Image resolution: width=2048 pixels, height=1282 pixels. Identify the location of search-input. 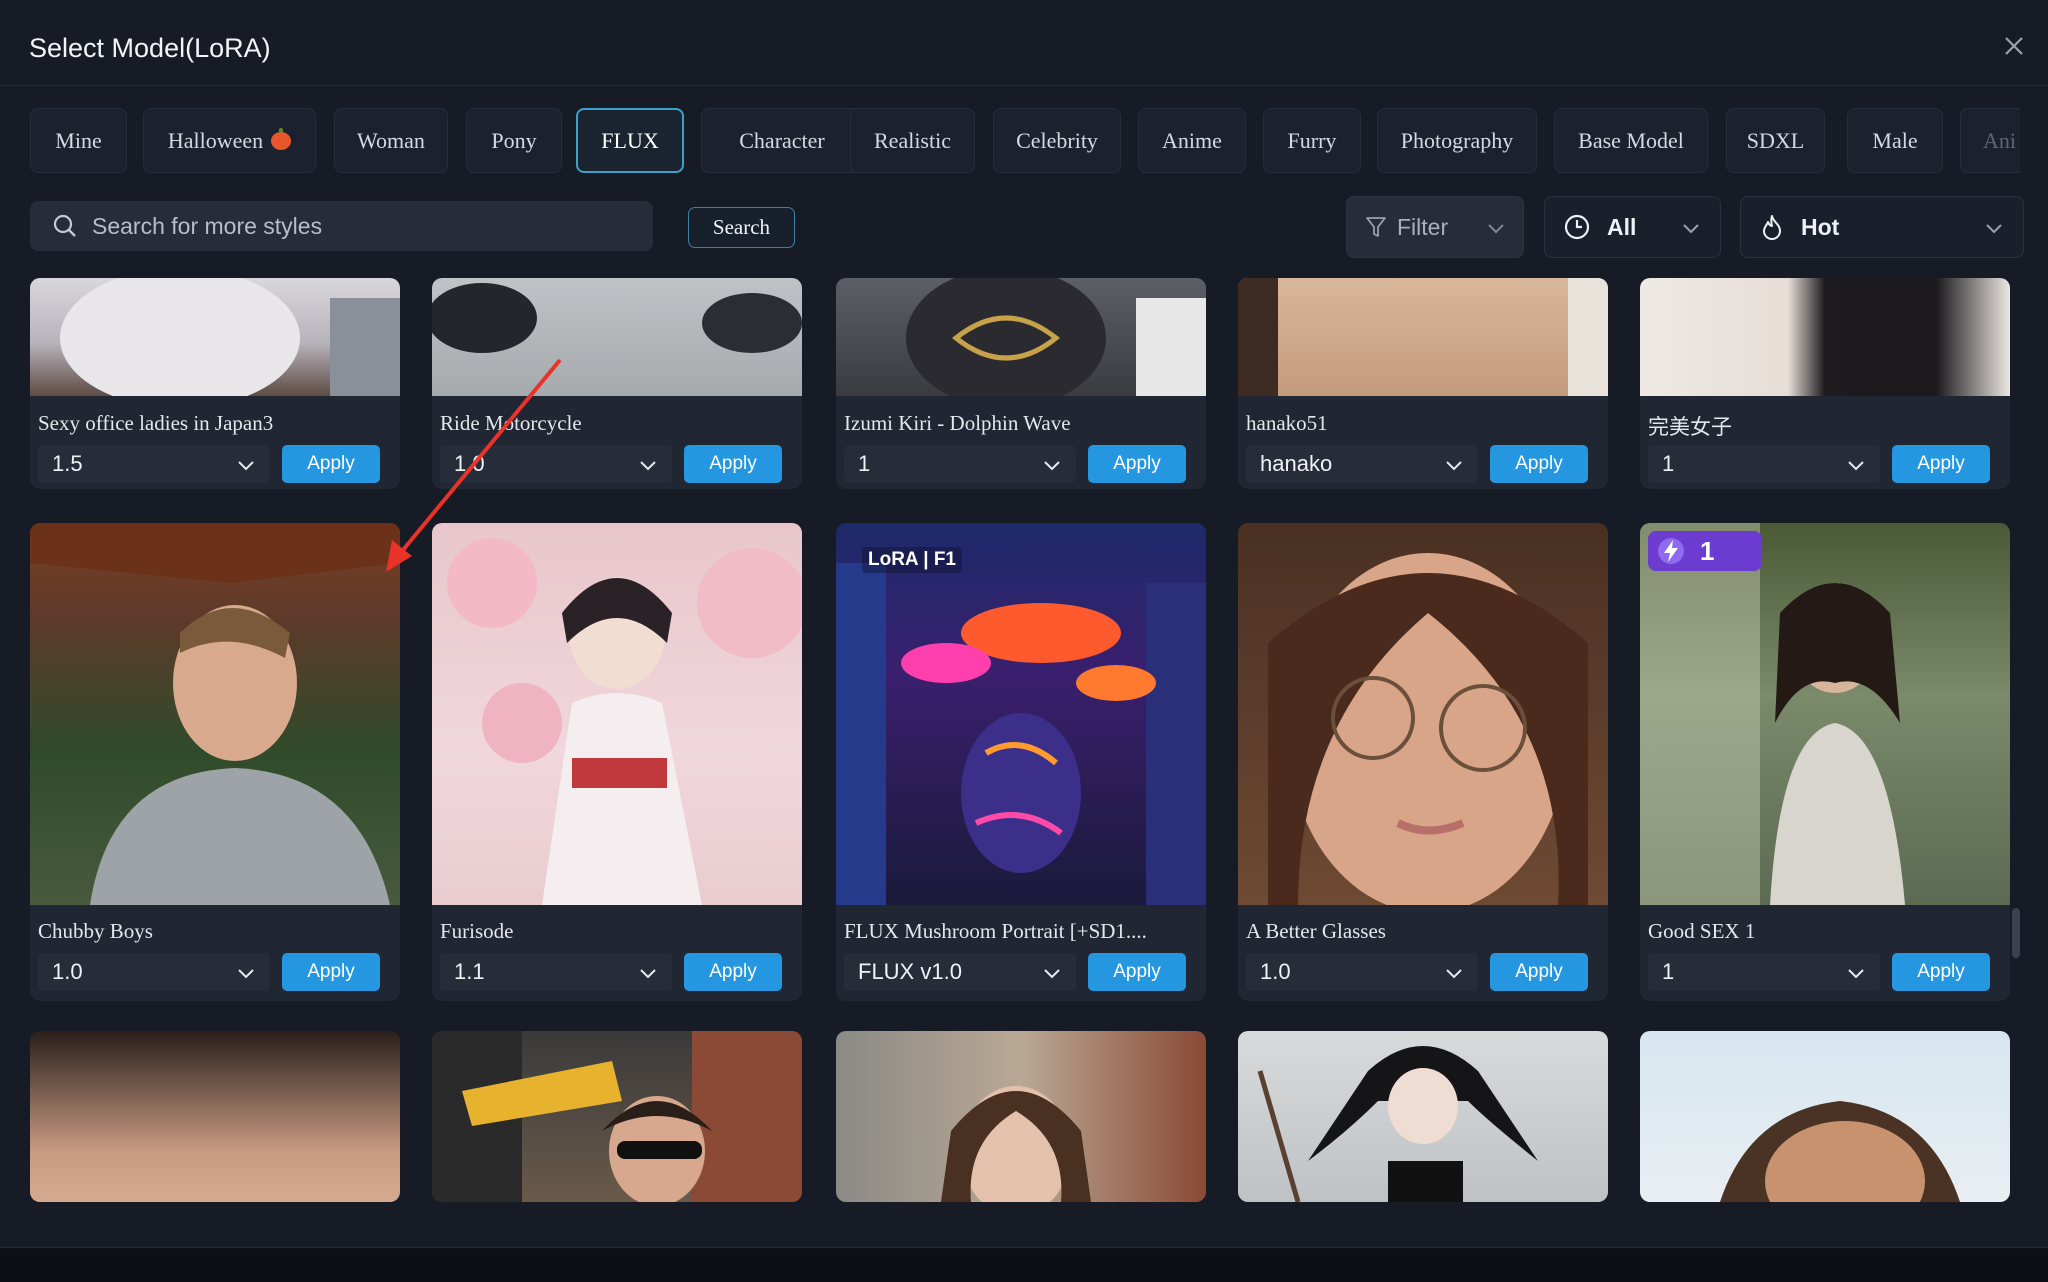
(372, 226).